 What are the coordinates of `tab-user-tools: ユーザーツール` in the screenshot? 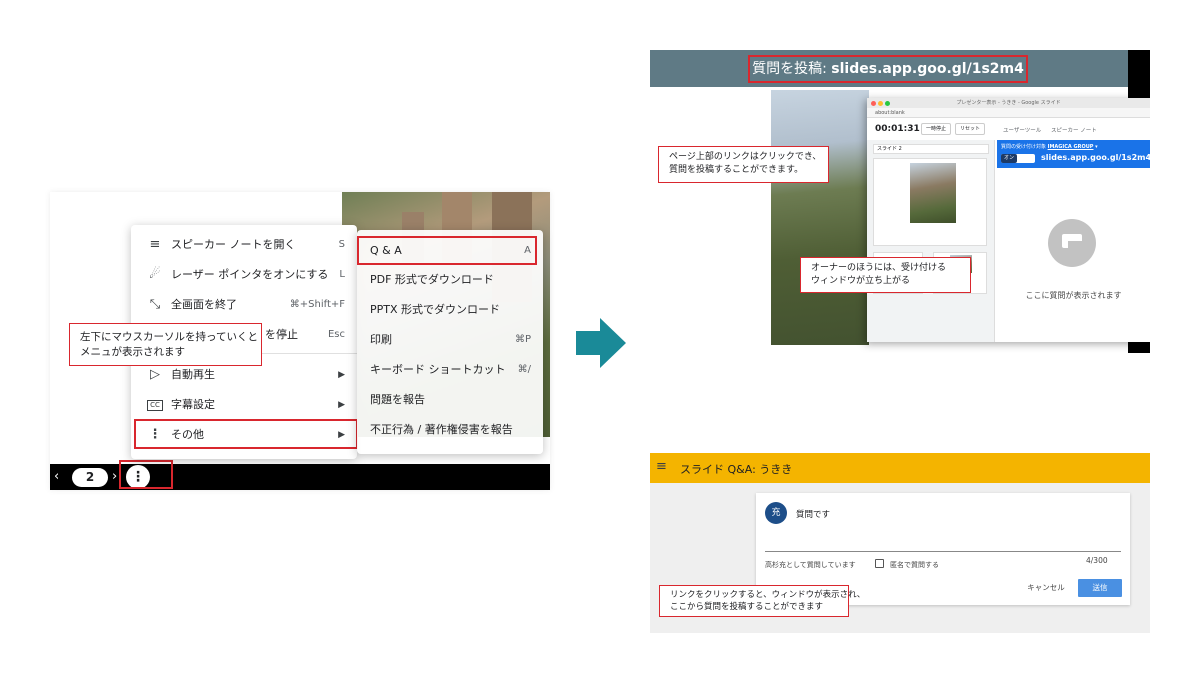 It's located at (1022, 130).